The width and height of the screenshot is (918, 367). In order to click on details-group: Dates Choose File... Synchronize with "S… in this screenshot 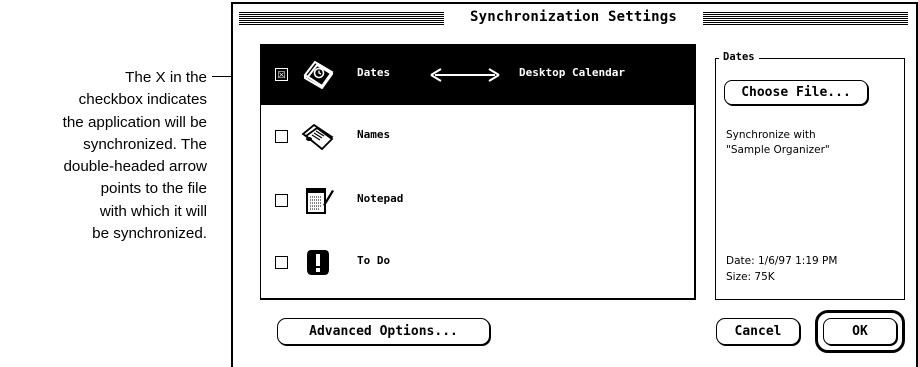, I will do `click(810, 175)`.